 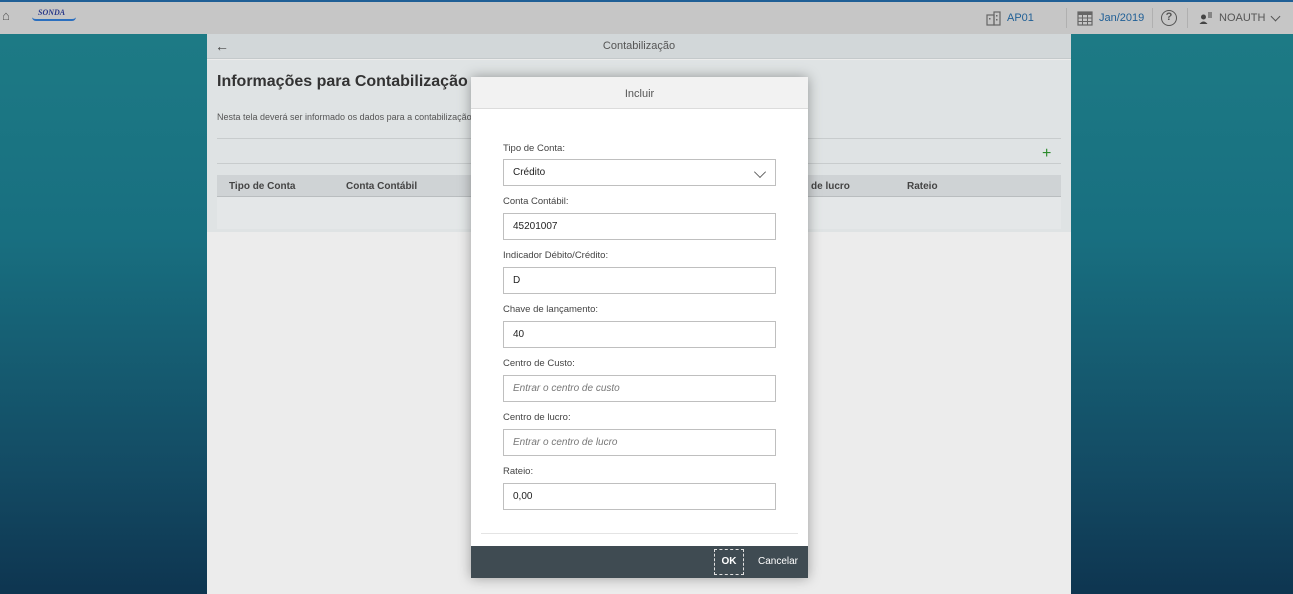 I want to click on user-menu: NOAUTH, so click(x=1240, y=18).